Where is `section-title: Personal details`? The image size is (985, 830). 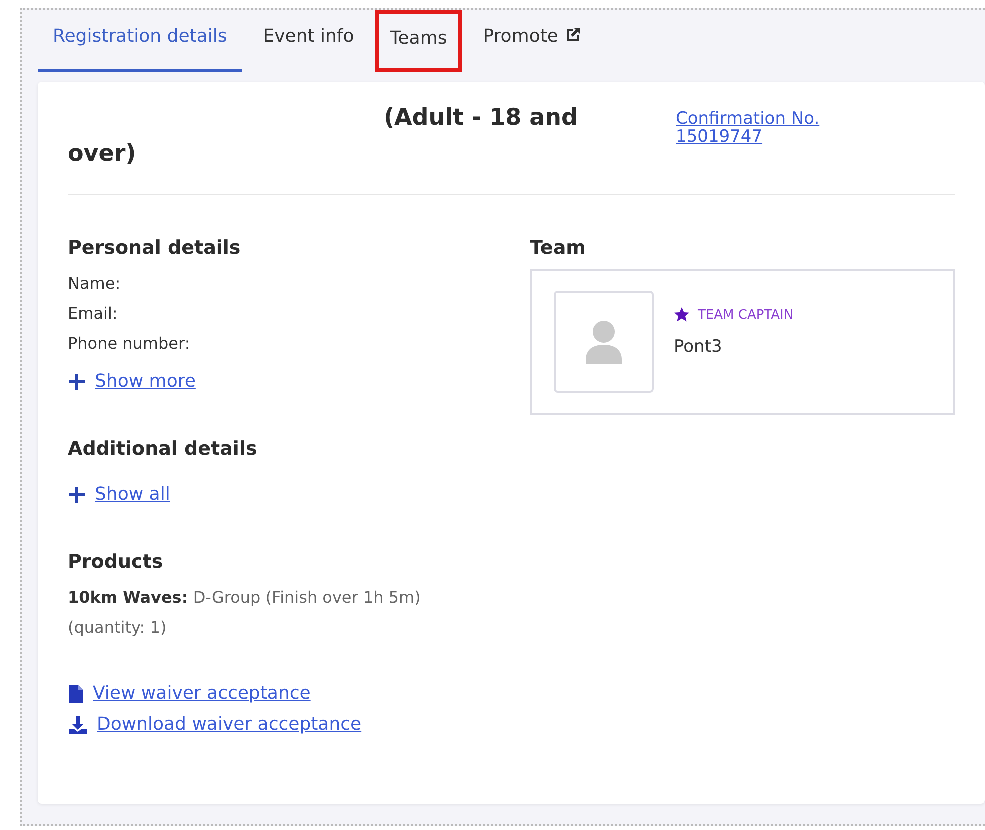 section-title: Personal details is located at coordinates (155, 248).